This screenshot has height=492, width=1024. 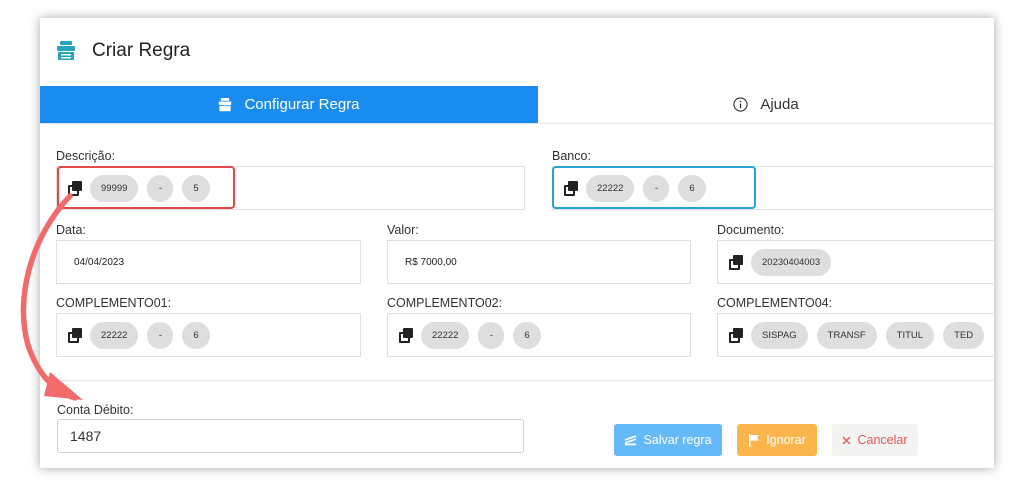 I want to click on conta-debito-label: Conta Débito:, so click(x=95, y=410).